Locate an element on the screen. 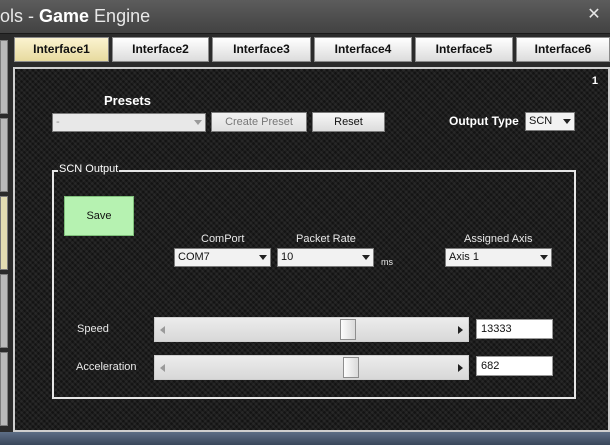  panel-number: 1 is located at coordinates (594, 81).